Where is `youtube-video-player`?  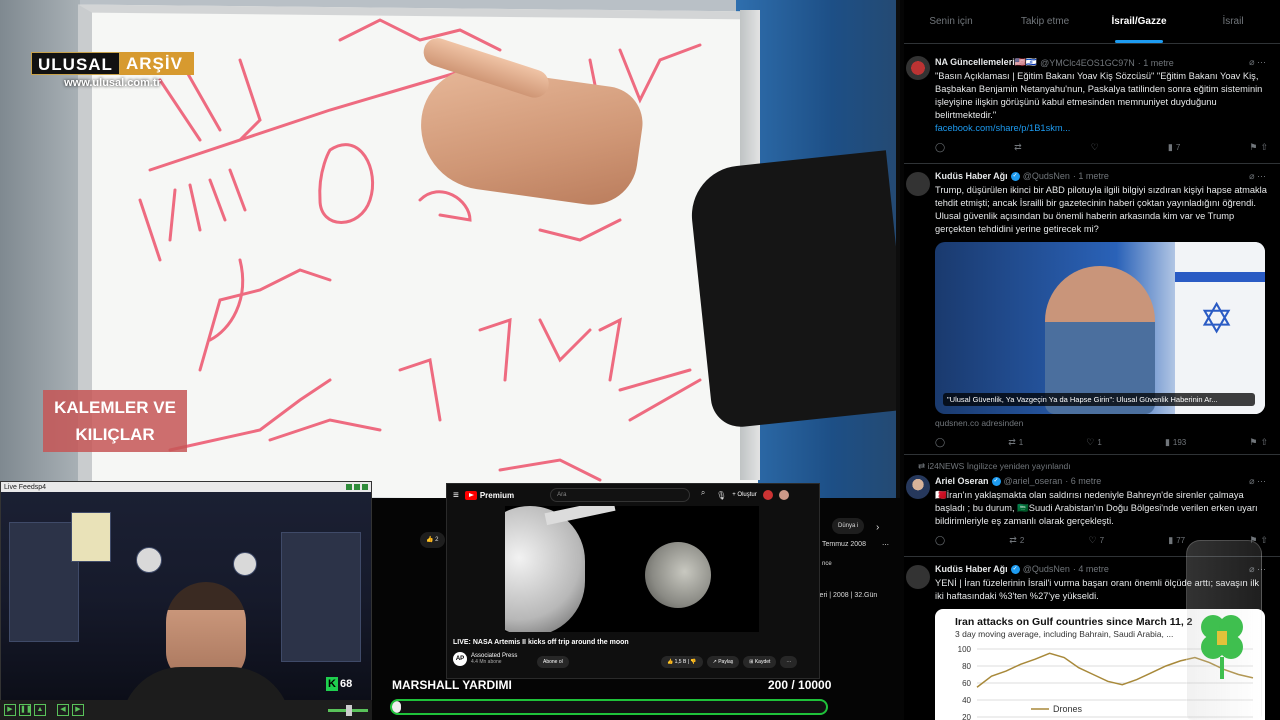 youtube-video-player is located at coordinates (632, 569).